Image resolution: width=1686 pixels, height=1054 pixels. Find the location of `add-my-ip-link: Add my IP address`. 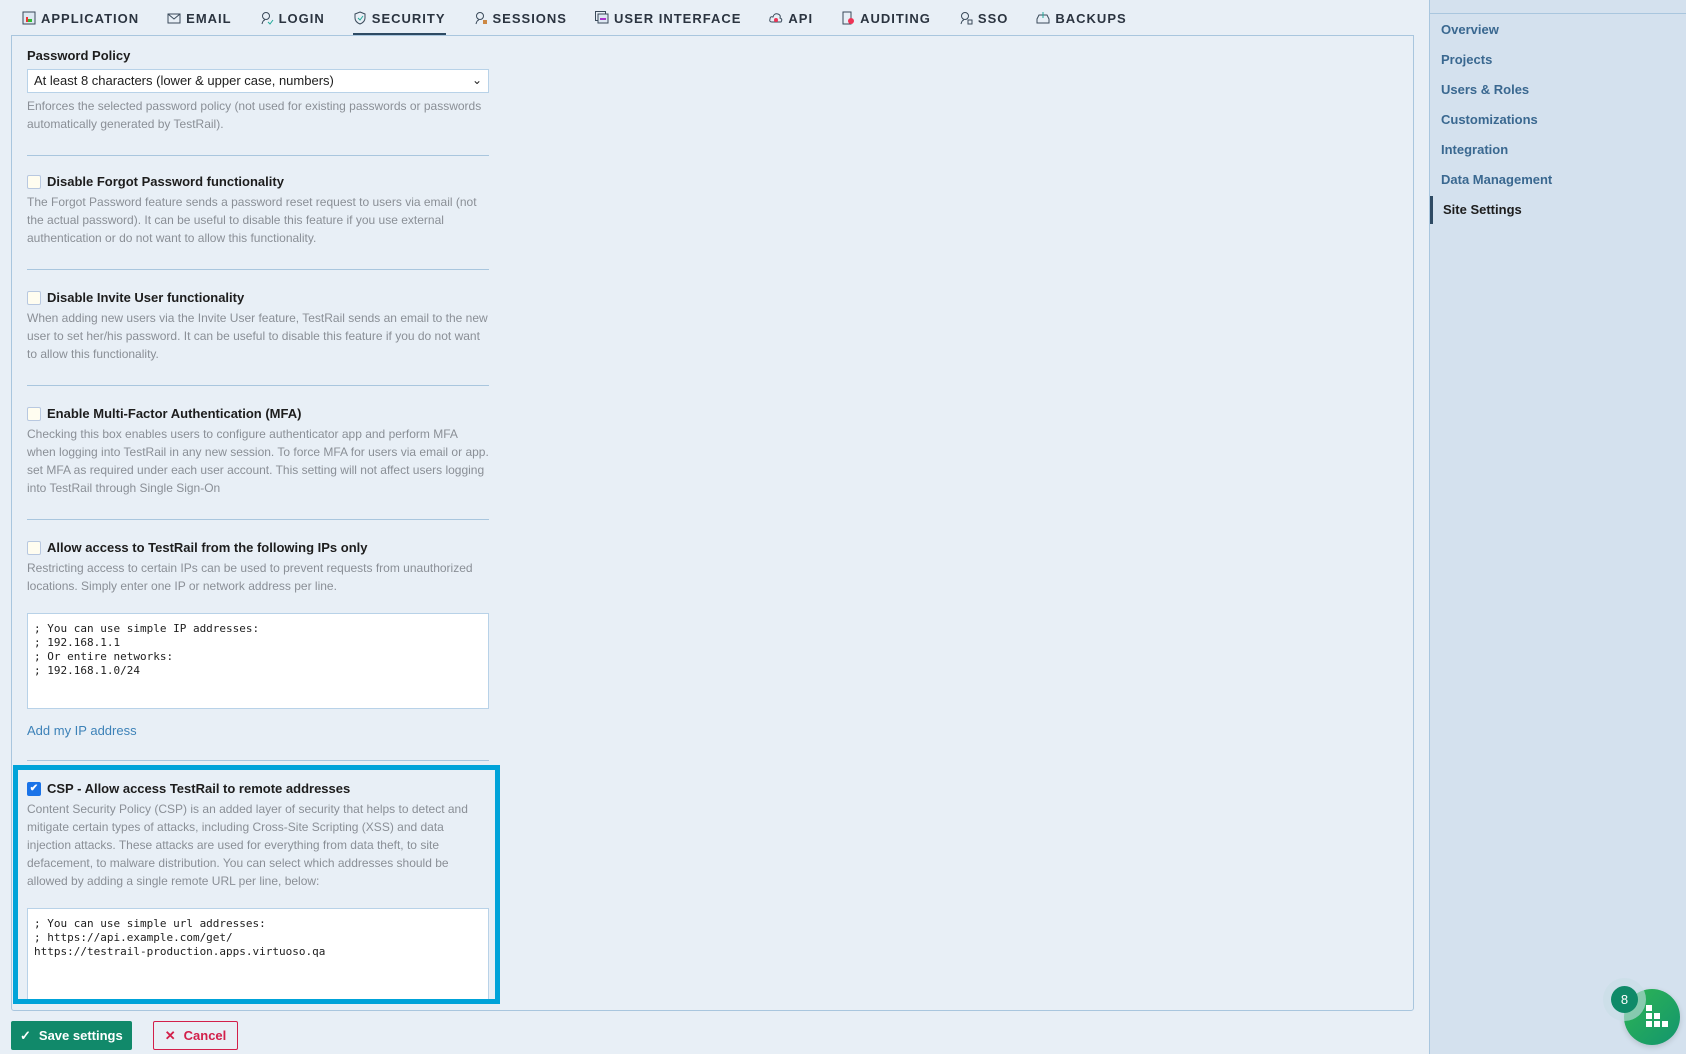

add-my-ip-link: Add my IP address is located at coordinates (82, 730).